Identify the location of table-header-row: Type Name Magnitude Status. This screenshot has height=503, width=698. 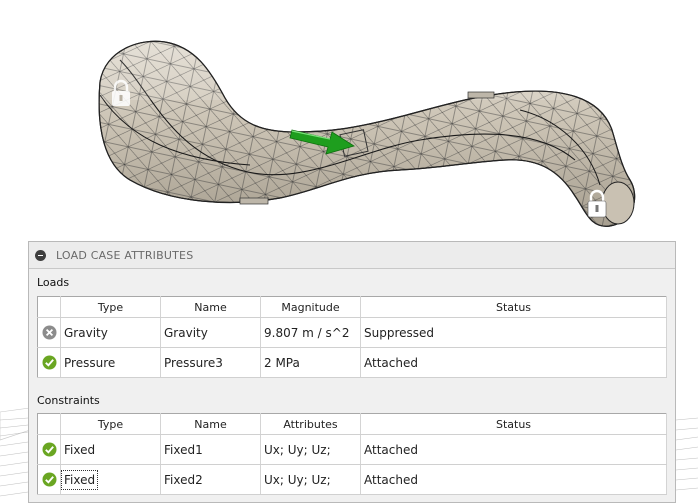
(352, 307).